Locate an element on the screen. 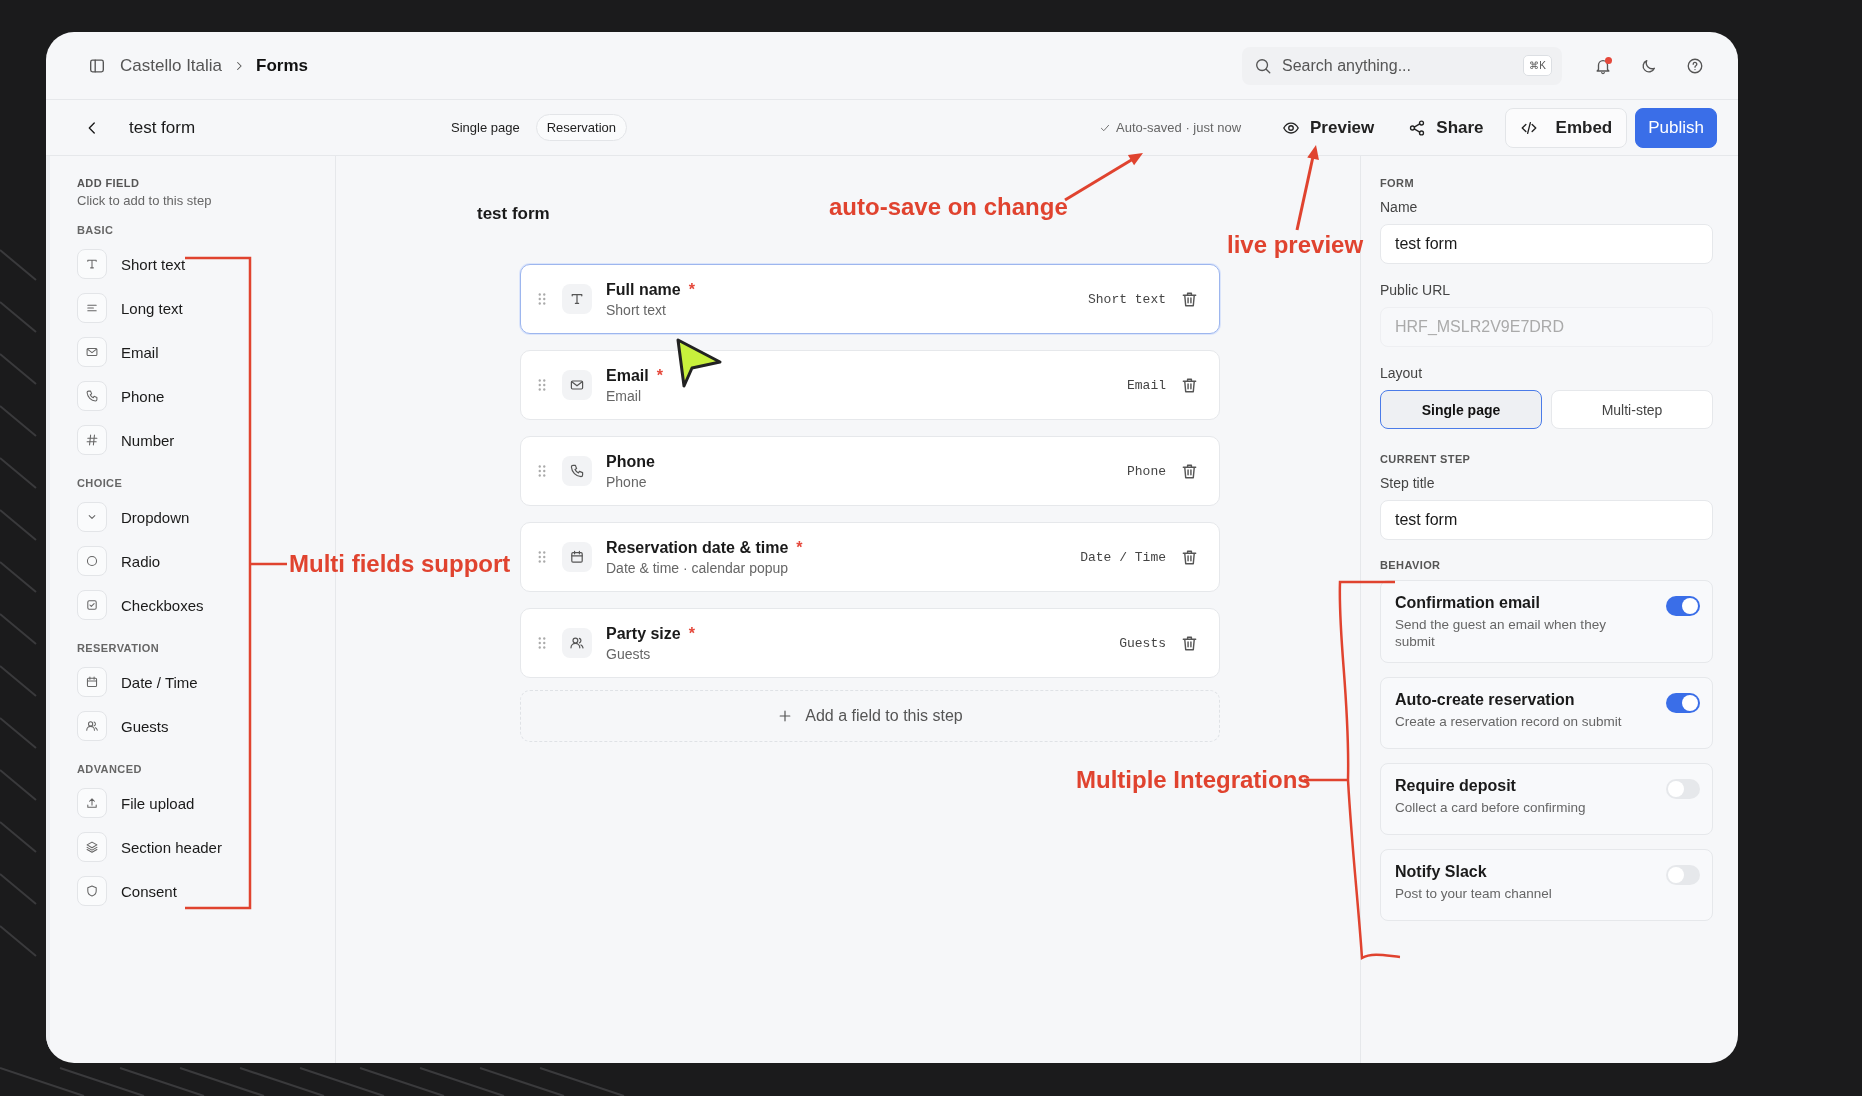  field-label: Full name is located at coordinates (643, 289).